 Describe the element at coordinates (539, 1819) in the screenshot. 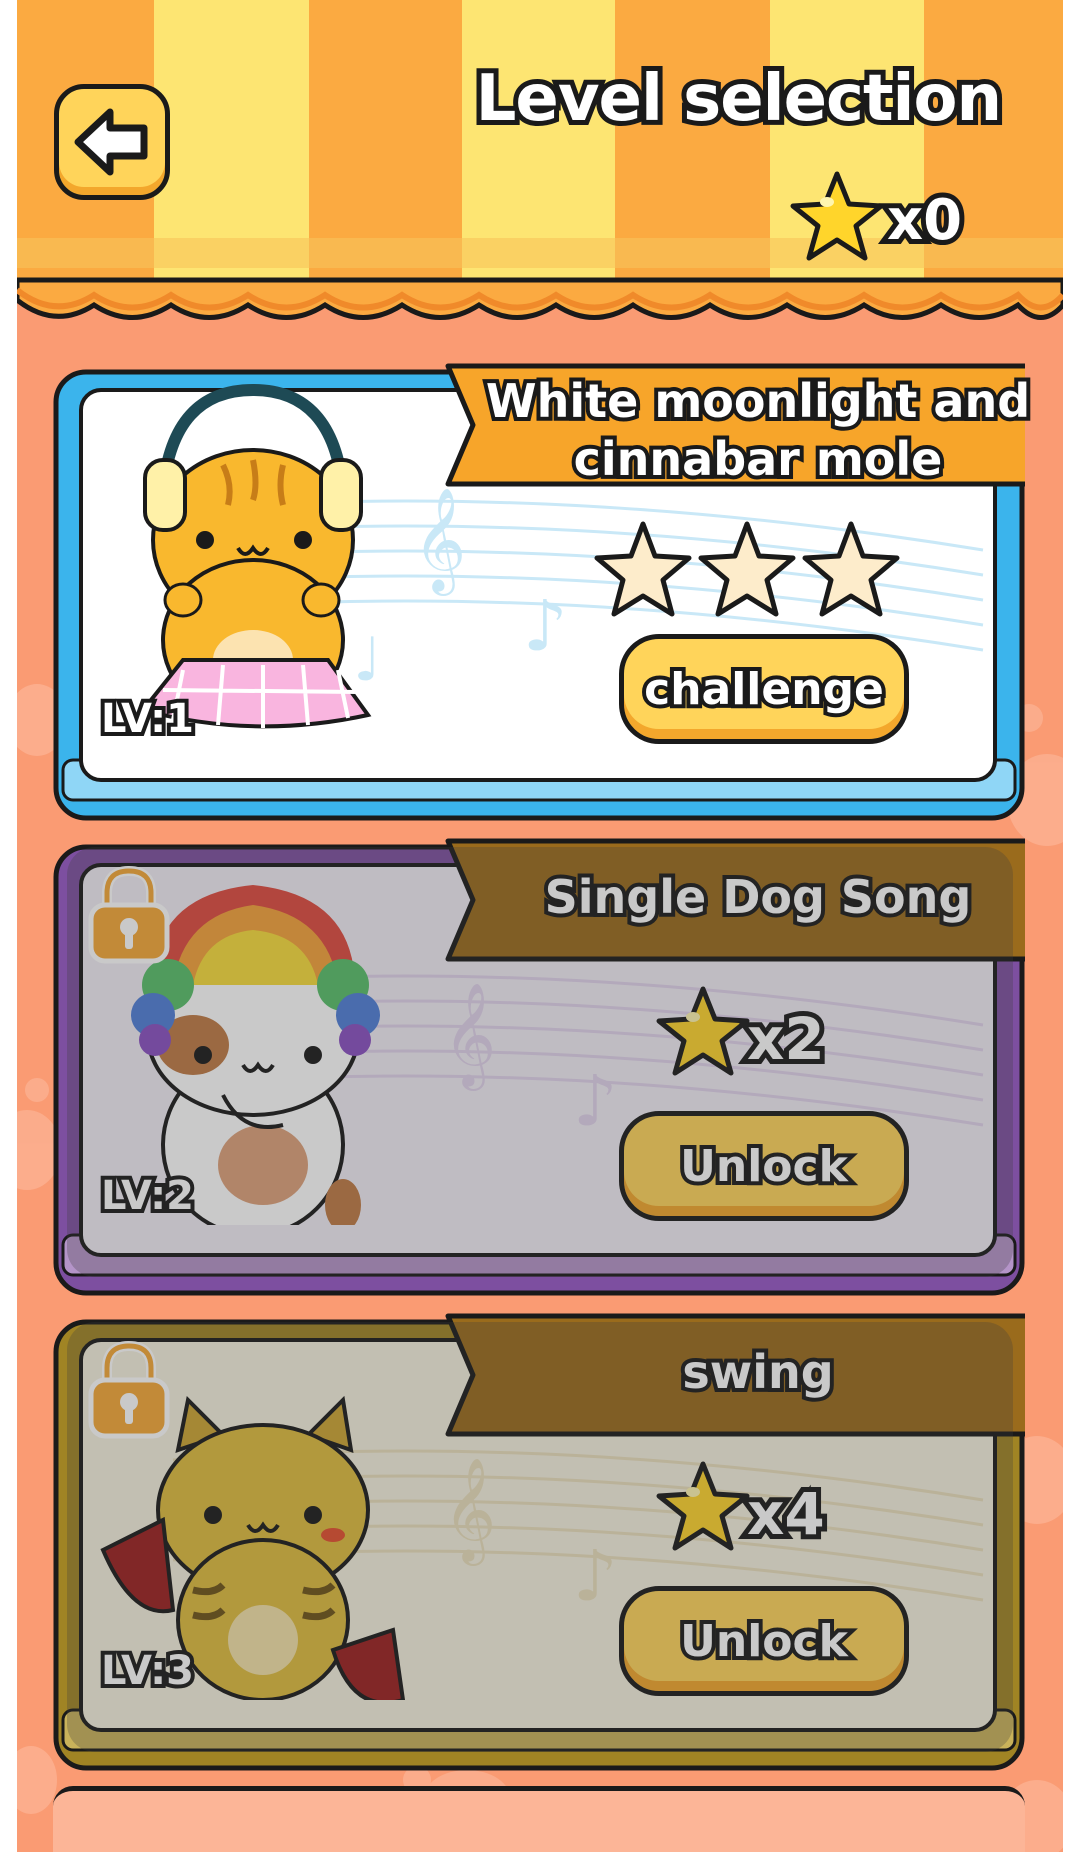

I see `next-level-card-edge` at that location.